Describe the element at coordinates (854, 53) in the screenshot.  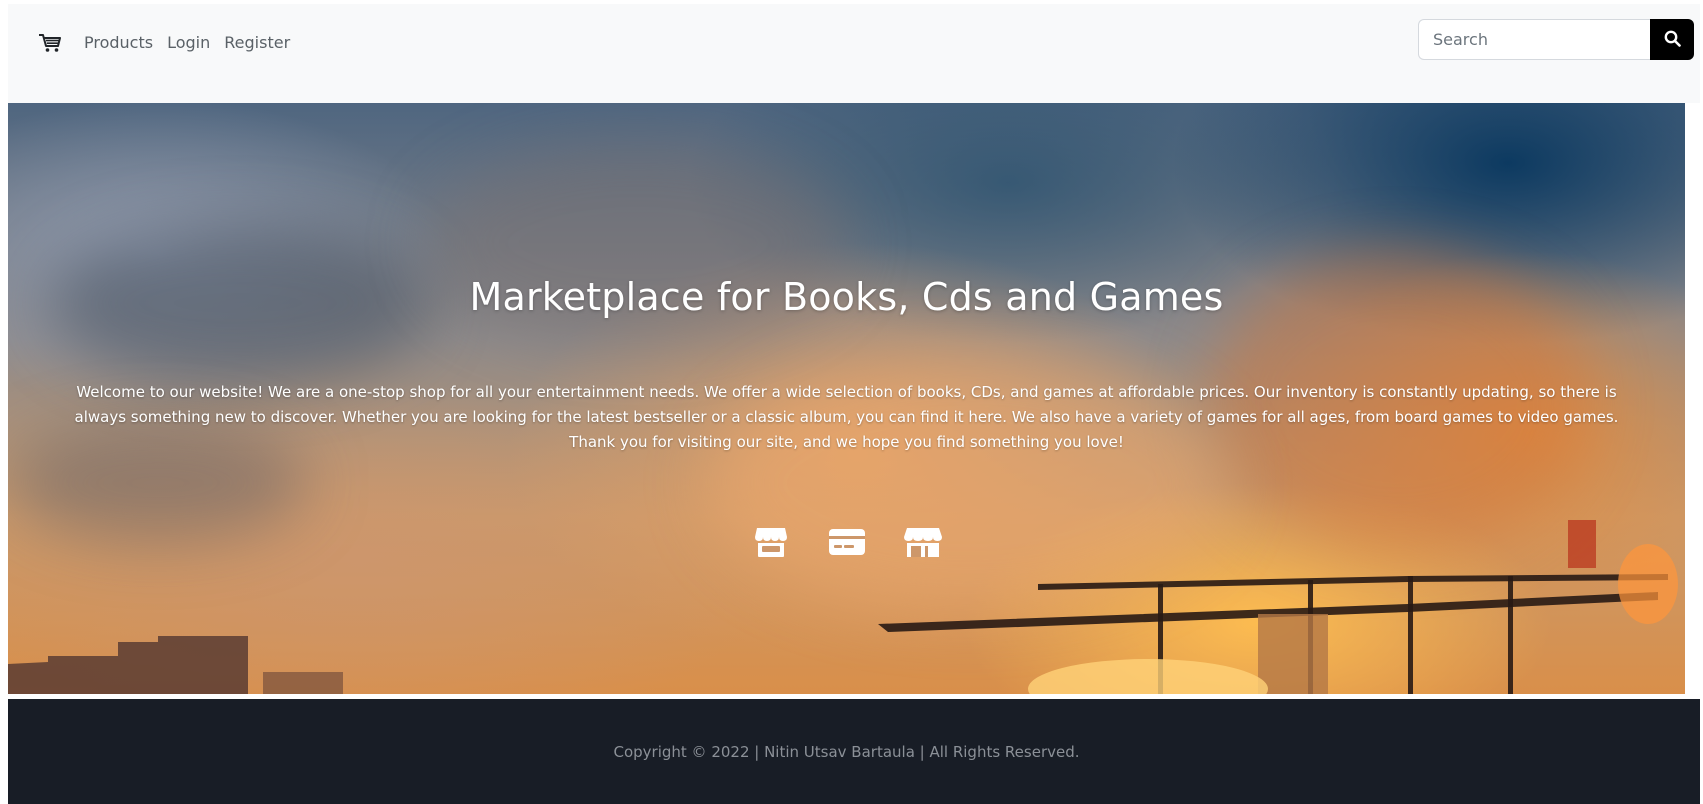
I see `navbar: Products Login Register` at that location.